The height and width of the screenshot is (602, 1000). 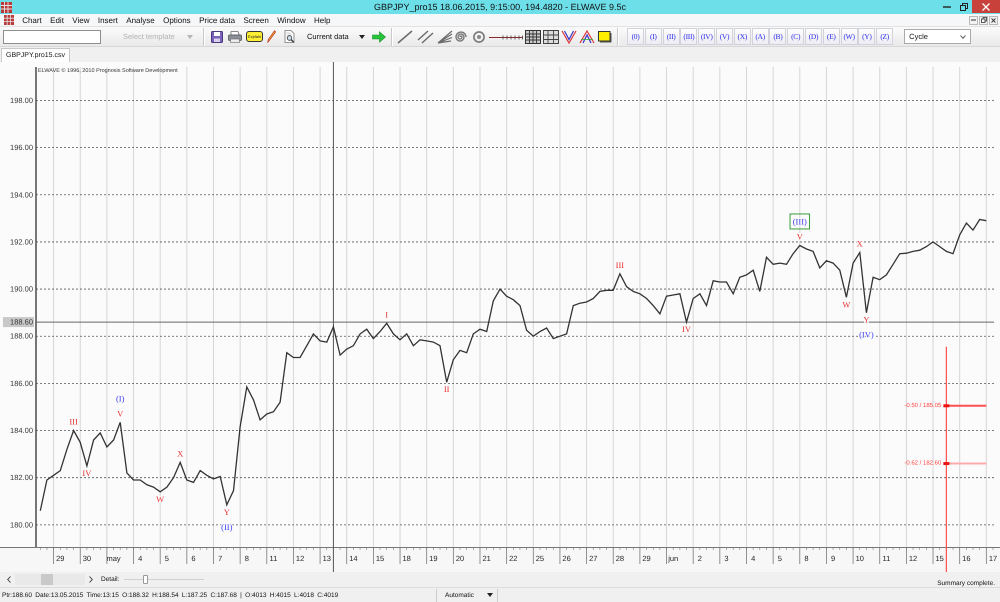 What do you see at coordinates (386, 314) in the screenshot?
I see `wave-label: I` at bounding box center [386, 314].